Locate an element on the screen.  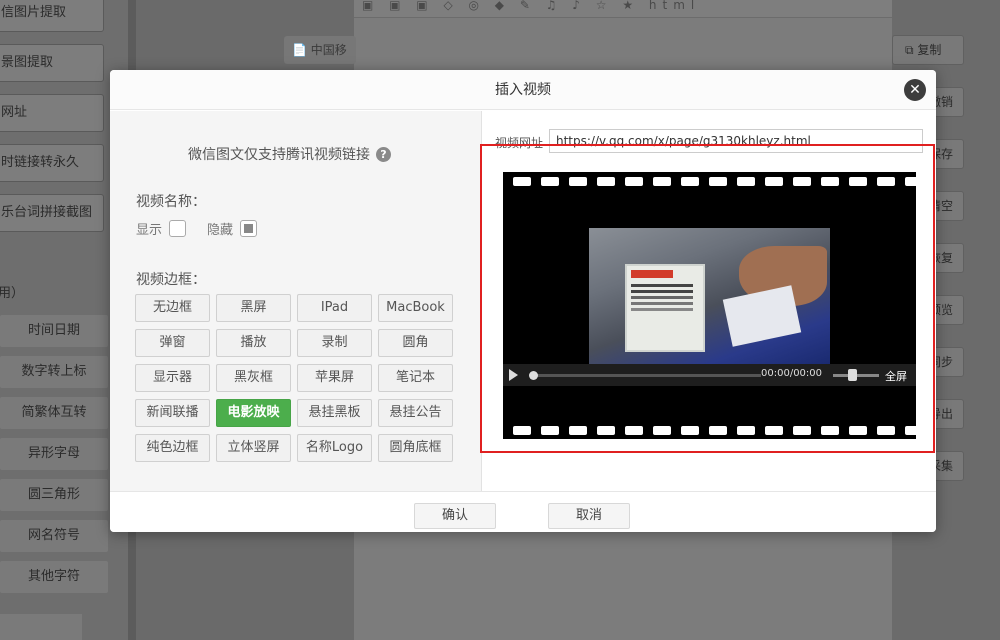
sidebar-item-datetime: 时间日期 is located at coordinates (54, 331).